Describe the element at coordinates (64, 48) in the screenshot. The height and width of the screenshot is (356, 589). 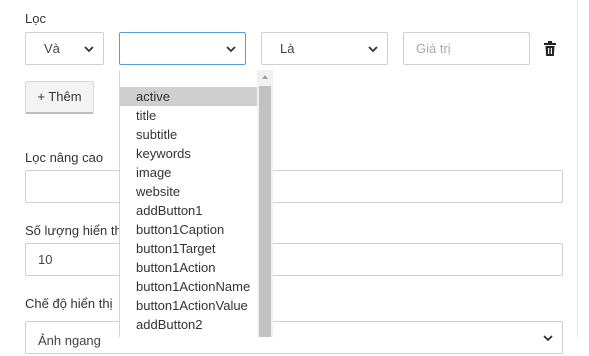
I see `logic-select: Và` at that location.